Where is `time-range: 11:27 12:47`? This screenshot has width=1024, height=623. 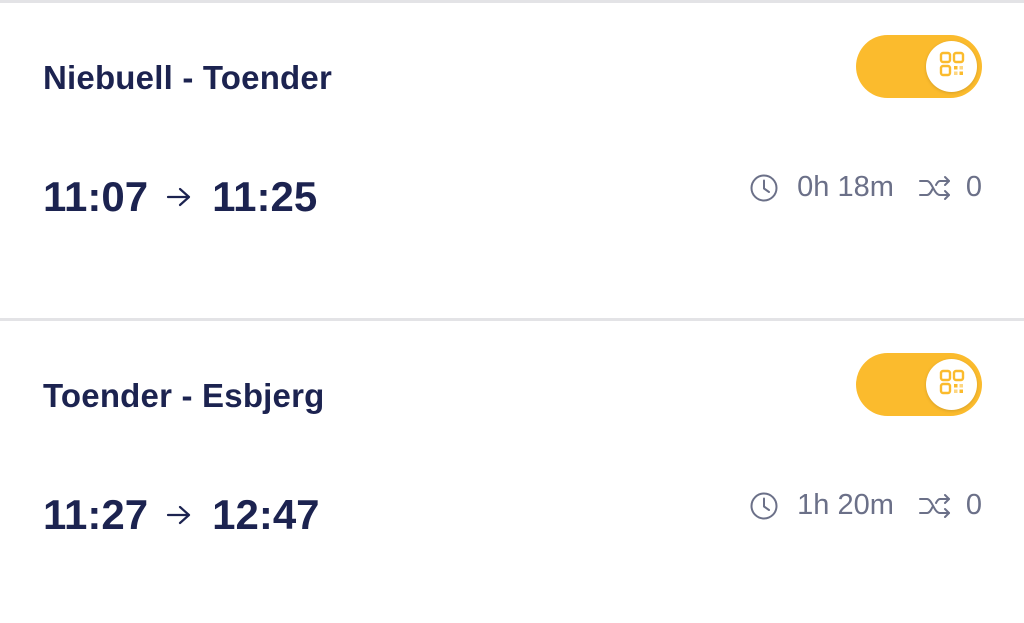 time-range: 11:27 12:47 is located at coordinates (181, 515).